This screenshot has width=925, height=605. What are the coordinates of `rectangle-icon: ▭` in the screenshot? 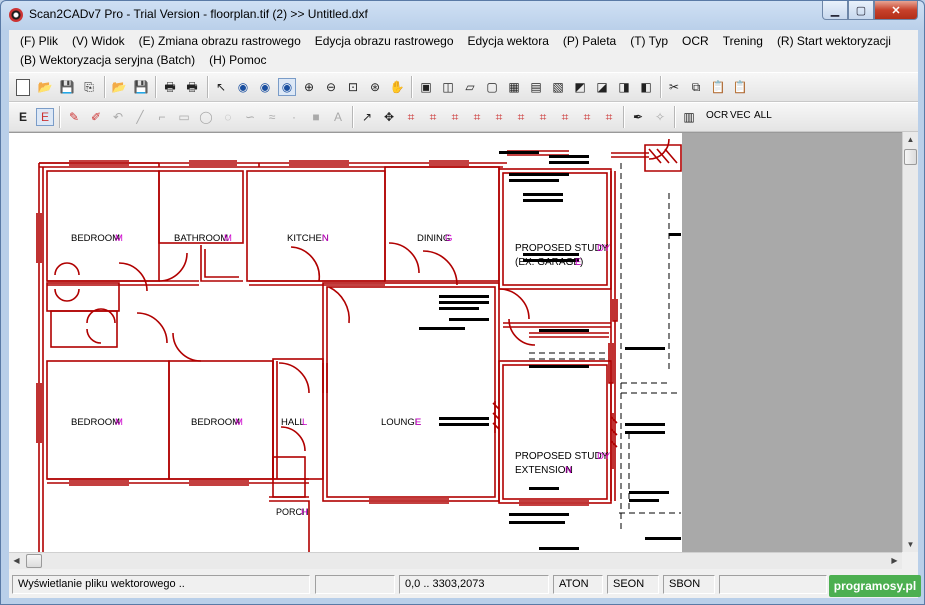 It's located at (184, 117).